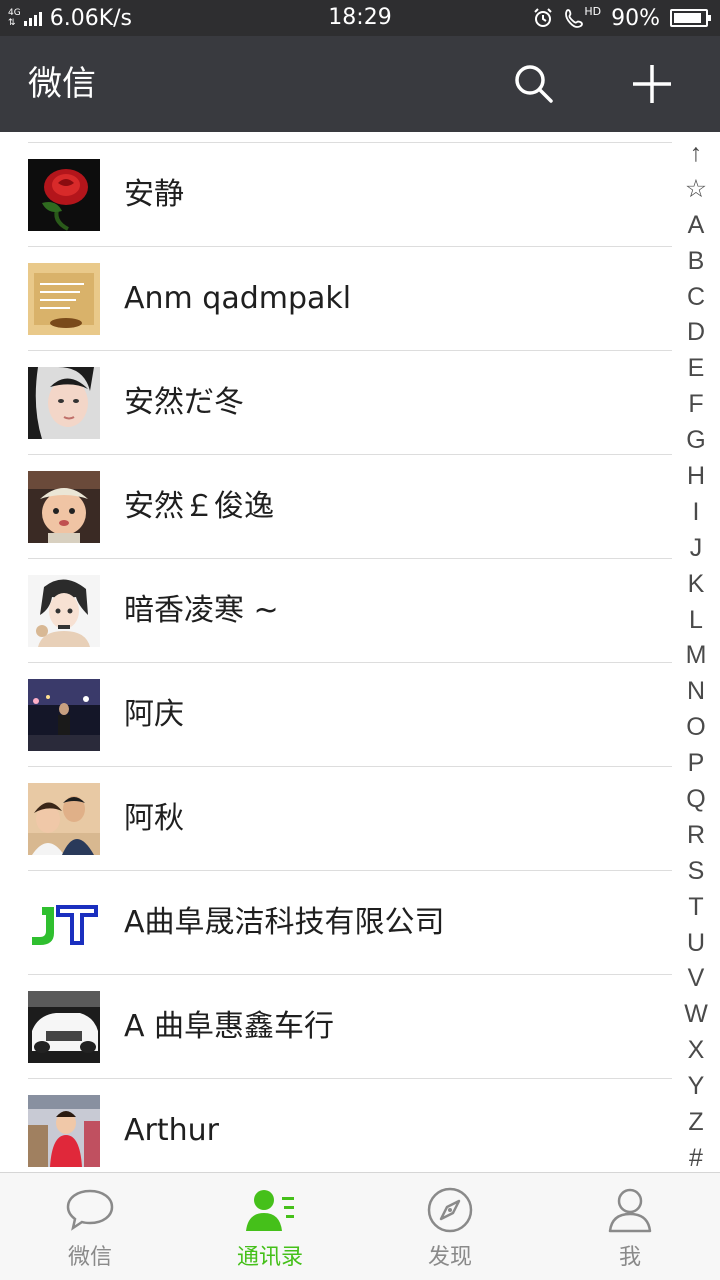 This screenshot has height=1280, width=720. Describe the element at coordinates (593, 11) in the screenshot. I see `hd-label: HD` at that location.